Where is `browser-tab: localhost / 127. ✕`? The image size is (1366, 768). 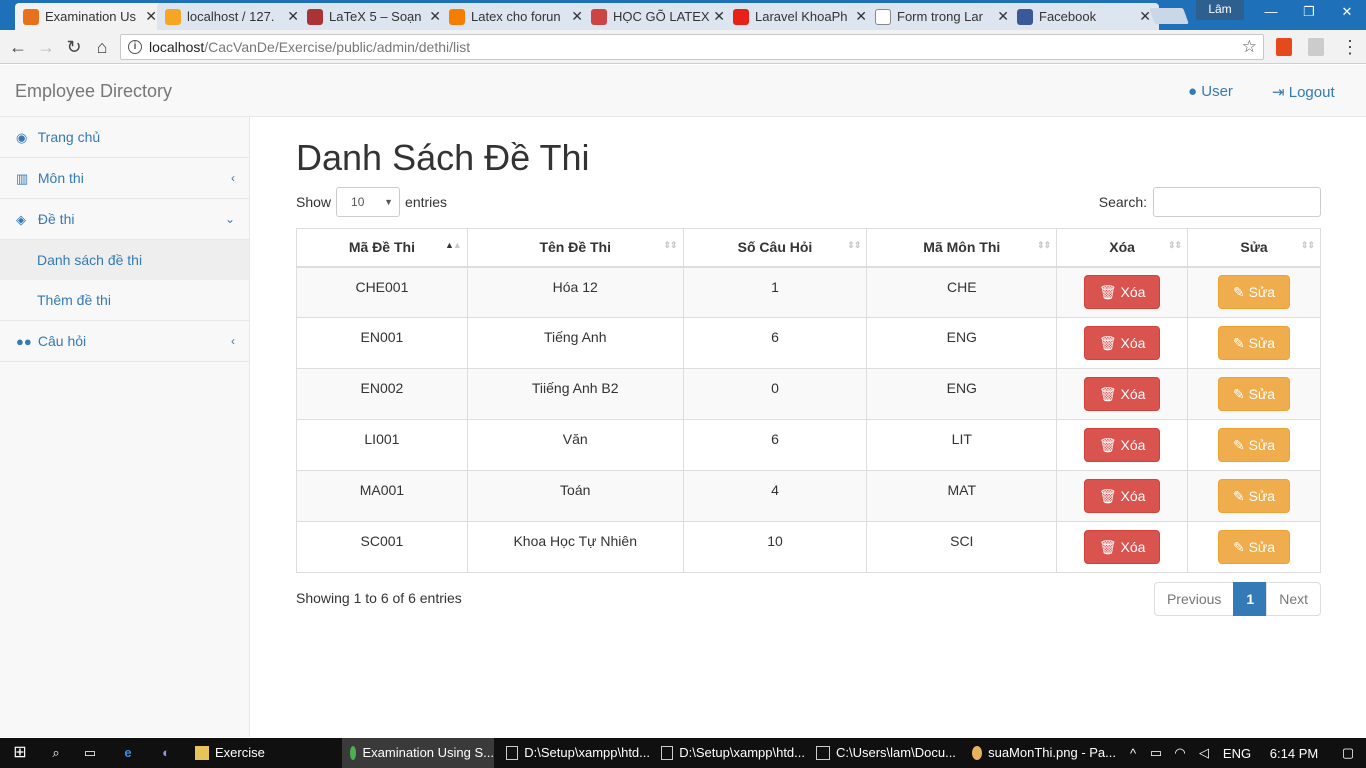 browser-tab: localhost / 127. ✕ is located at coordinates (232, 16).